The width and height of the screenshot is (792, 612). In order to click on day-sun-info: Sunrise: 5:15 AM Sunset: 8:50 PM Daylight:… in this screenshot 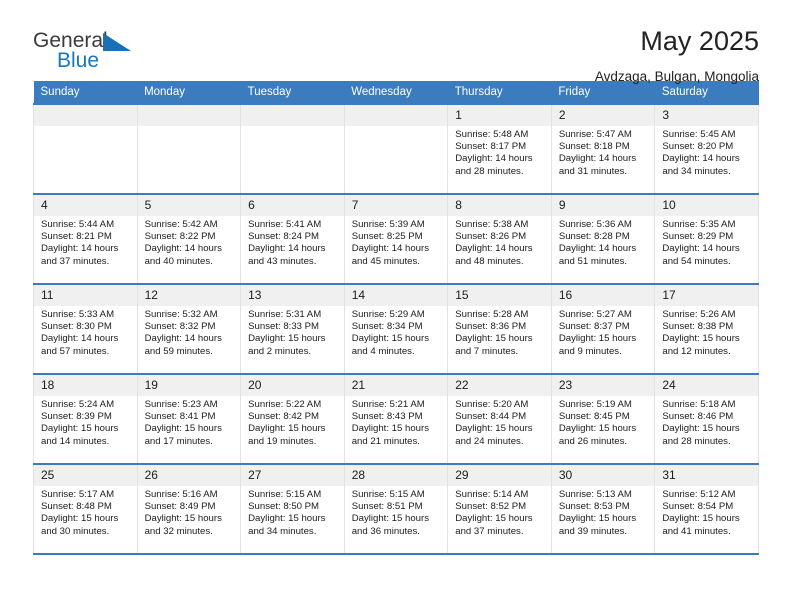, I will do `click(292, 512)`.